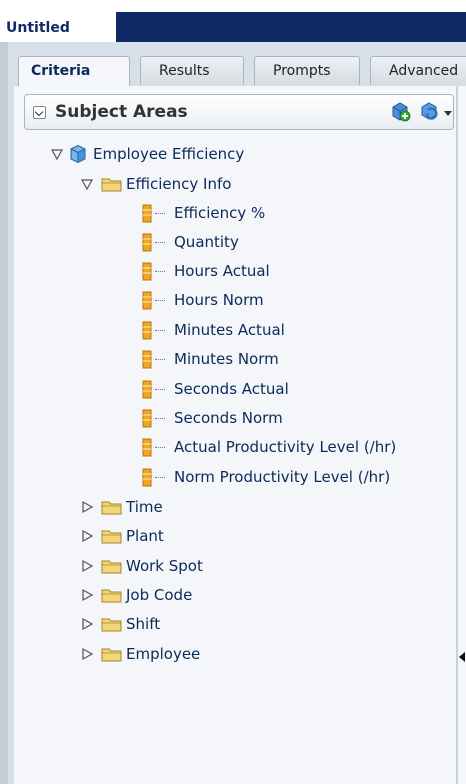 The height and width of the screenshot is (784, 466). What do you see at coordinates (145, 536) in the screenshot?
I see `folder-label: Plant` at bounding box center [145, 536].